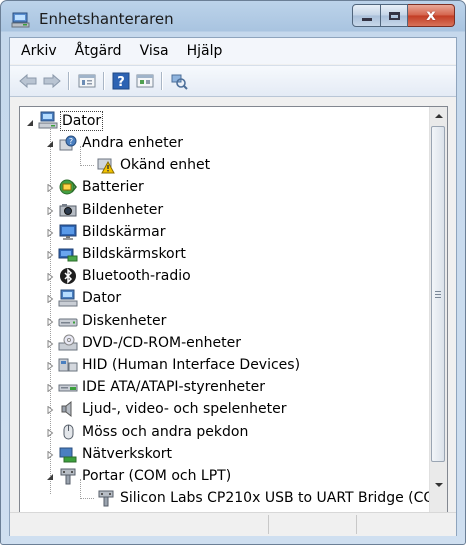  I want to click on forward-button, so click(52, 81).